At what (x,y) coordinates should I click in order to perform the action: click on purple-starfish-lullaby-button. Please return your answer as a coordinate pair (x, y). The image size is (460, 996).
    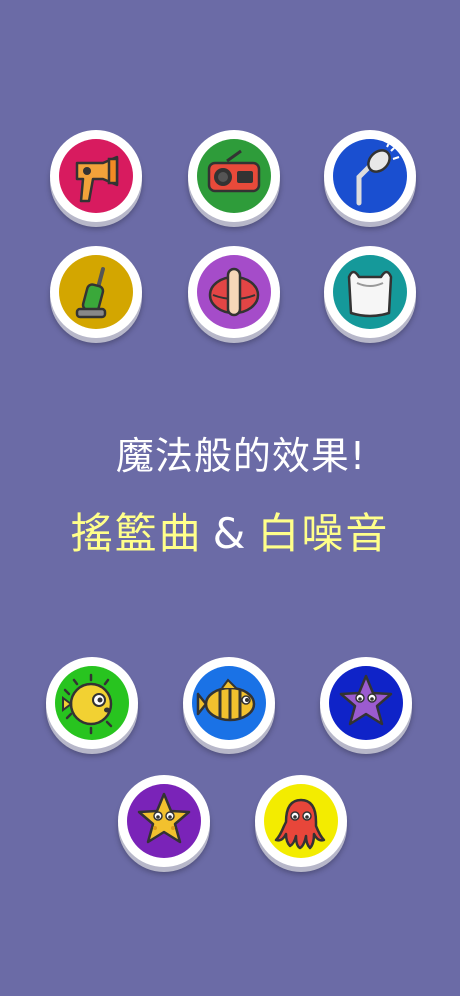
    Looking at the image, I should click on (366, 703).